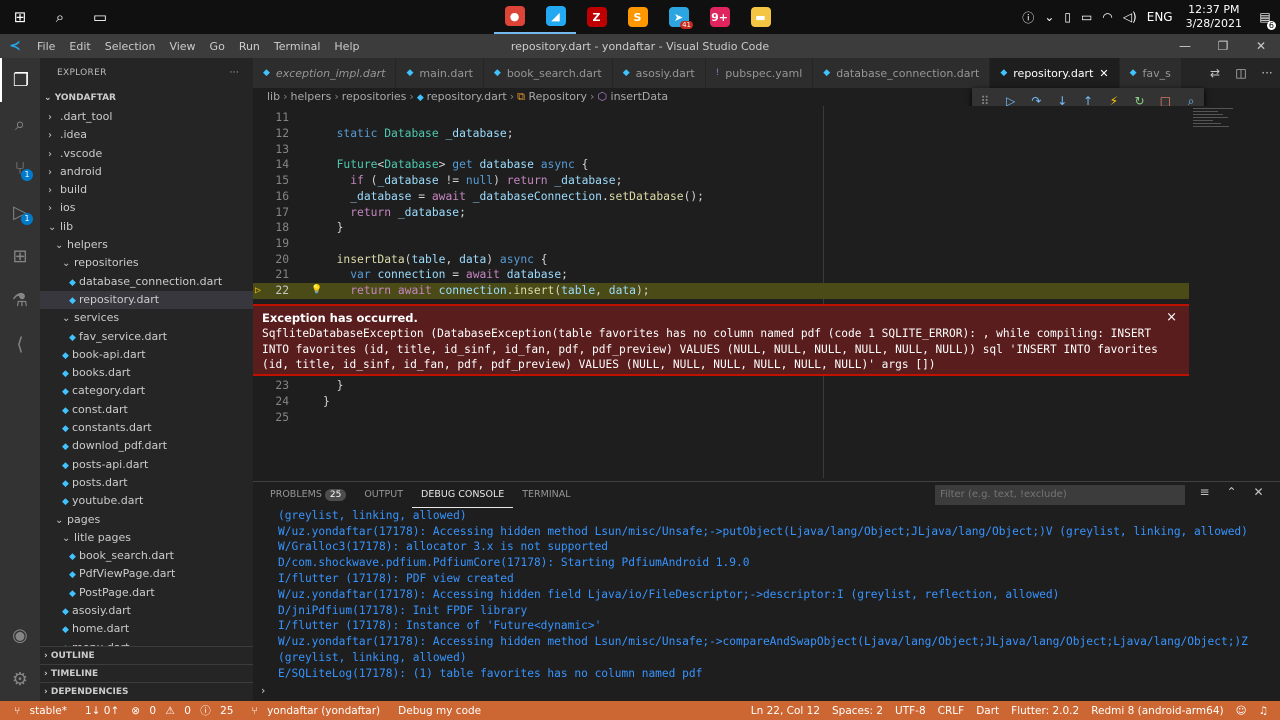 This screenshot has width=1280, height=720. I want to click on line-number: 21, so click(271, 275).